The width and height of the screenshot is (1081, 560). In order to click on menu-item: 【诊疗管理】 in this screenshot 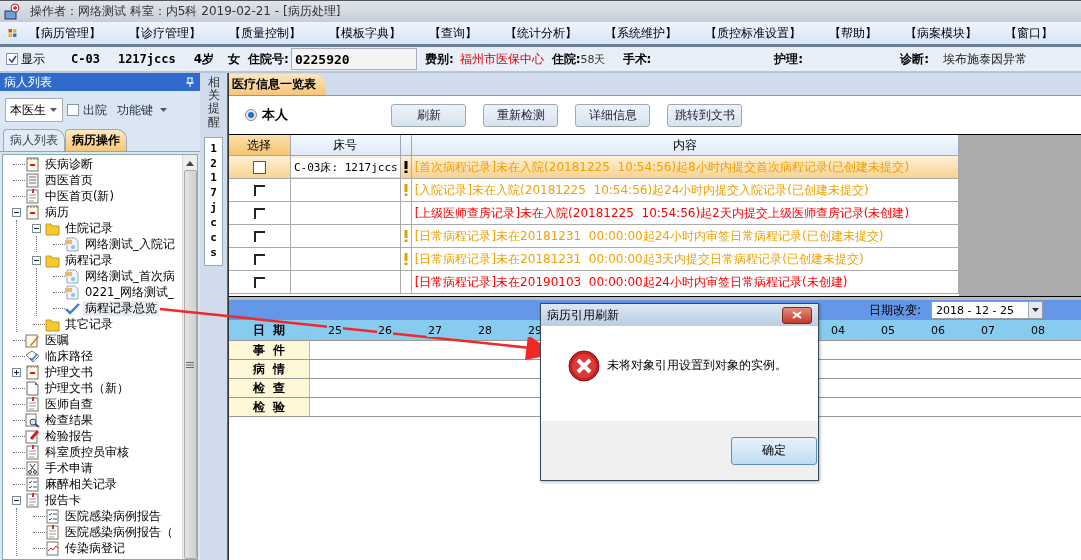, I will do `click(165, 33)`.